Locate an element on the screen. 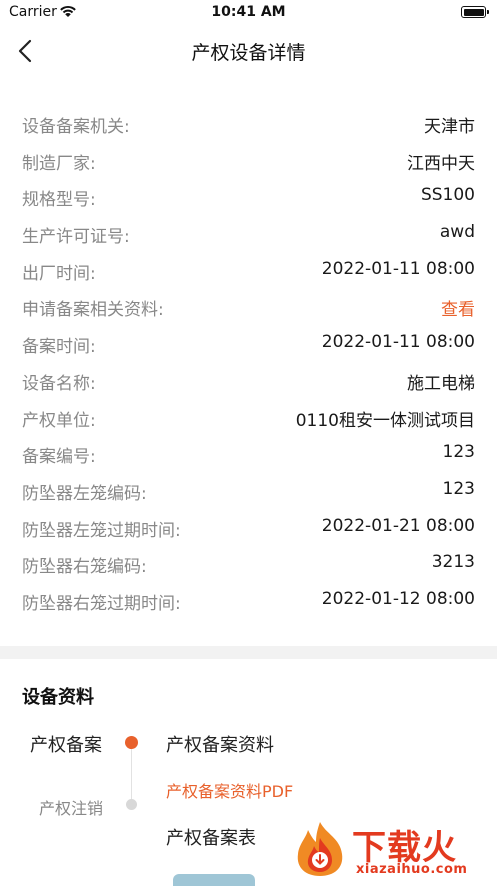 The image size is (497, 886). info-label: 防坠器右笼编码: is located at coordinates (84, 567).